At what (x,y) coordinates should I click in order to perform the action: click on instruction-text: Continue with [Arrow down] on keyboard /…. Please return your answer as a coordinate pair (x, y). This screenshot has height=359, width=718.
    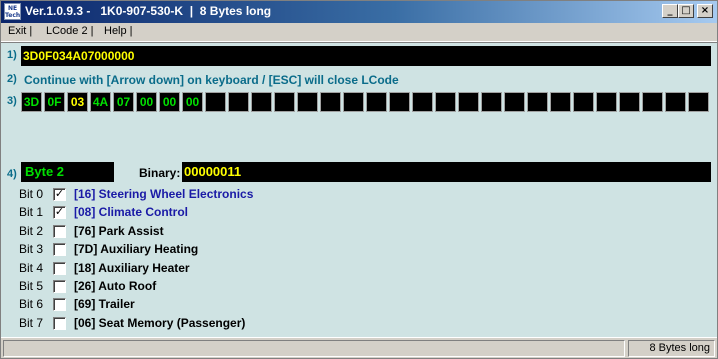
    Looking at the image, I should click on (211, 80).